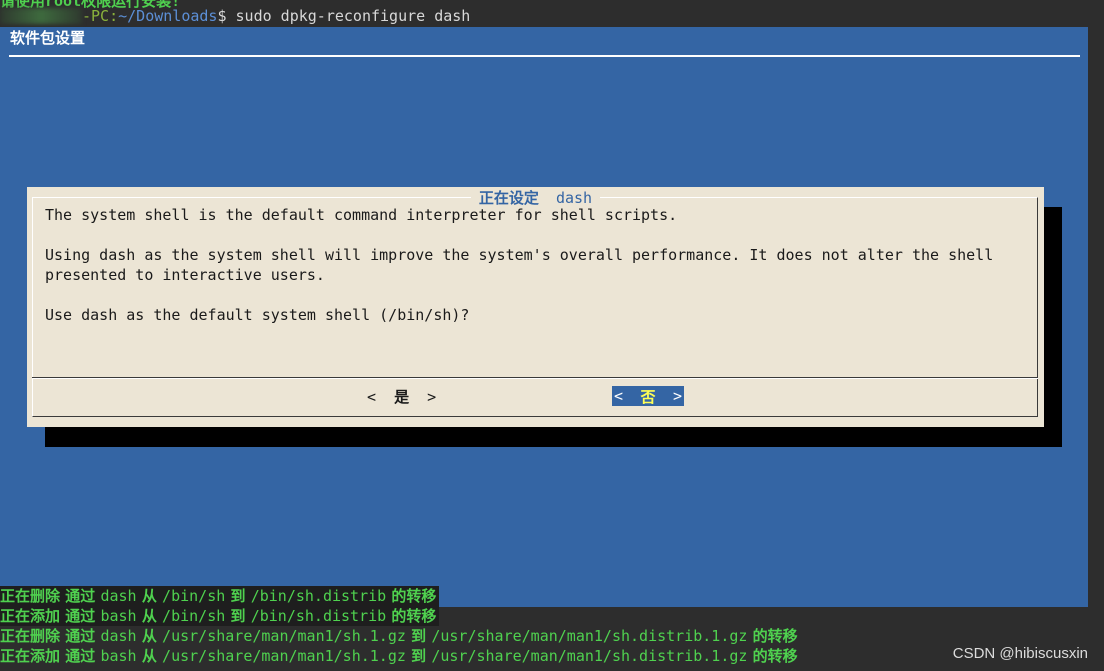 This screenshot has width=1104, height=671. I want to click on message-line: presented to interactive users., so click(185, 275).